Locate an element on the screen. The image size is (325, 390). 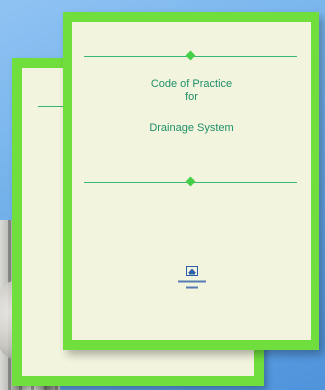
publisher-text-mark is located at coordinates (191, 281).